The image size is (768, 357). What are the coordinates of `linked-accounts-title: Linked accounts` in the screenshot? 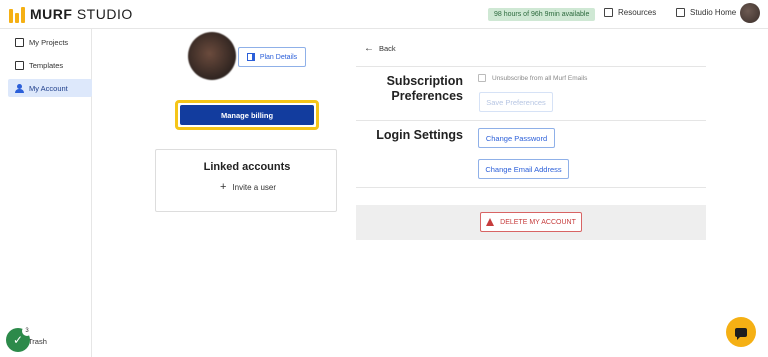 It's located at (247, 167).